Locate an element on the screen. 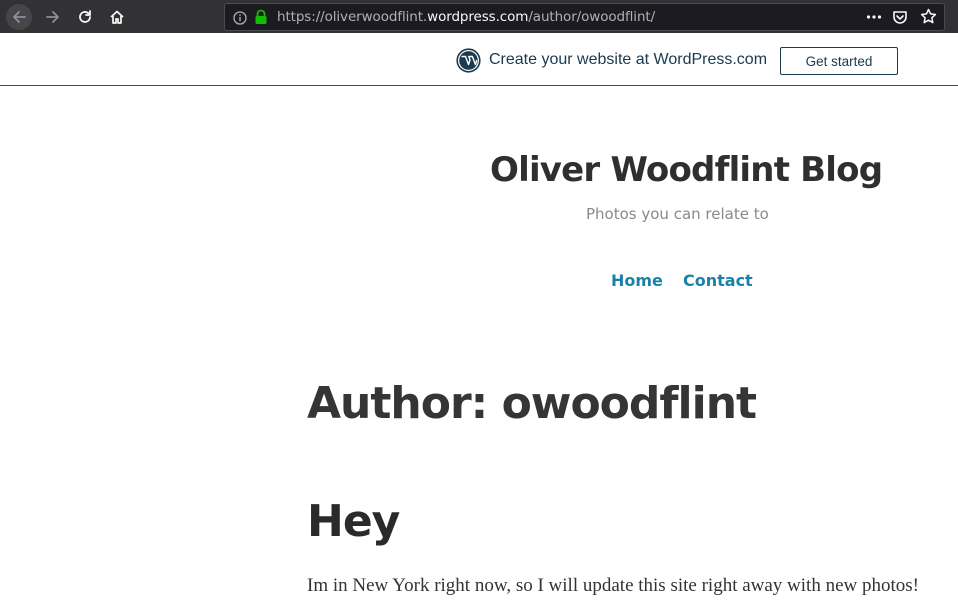 This screenshot has height=603, width=958. forward-button is located at coordinates (53, 17).